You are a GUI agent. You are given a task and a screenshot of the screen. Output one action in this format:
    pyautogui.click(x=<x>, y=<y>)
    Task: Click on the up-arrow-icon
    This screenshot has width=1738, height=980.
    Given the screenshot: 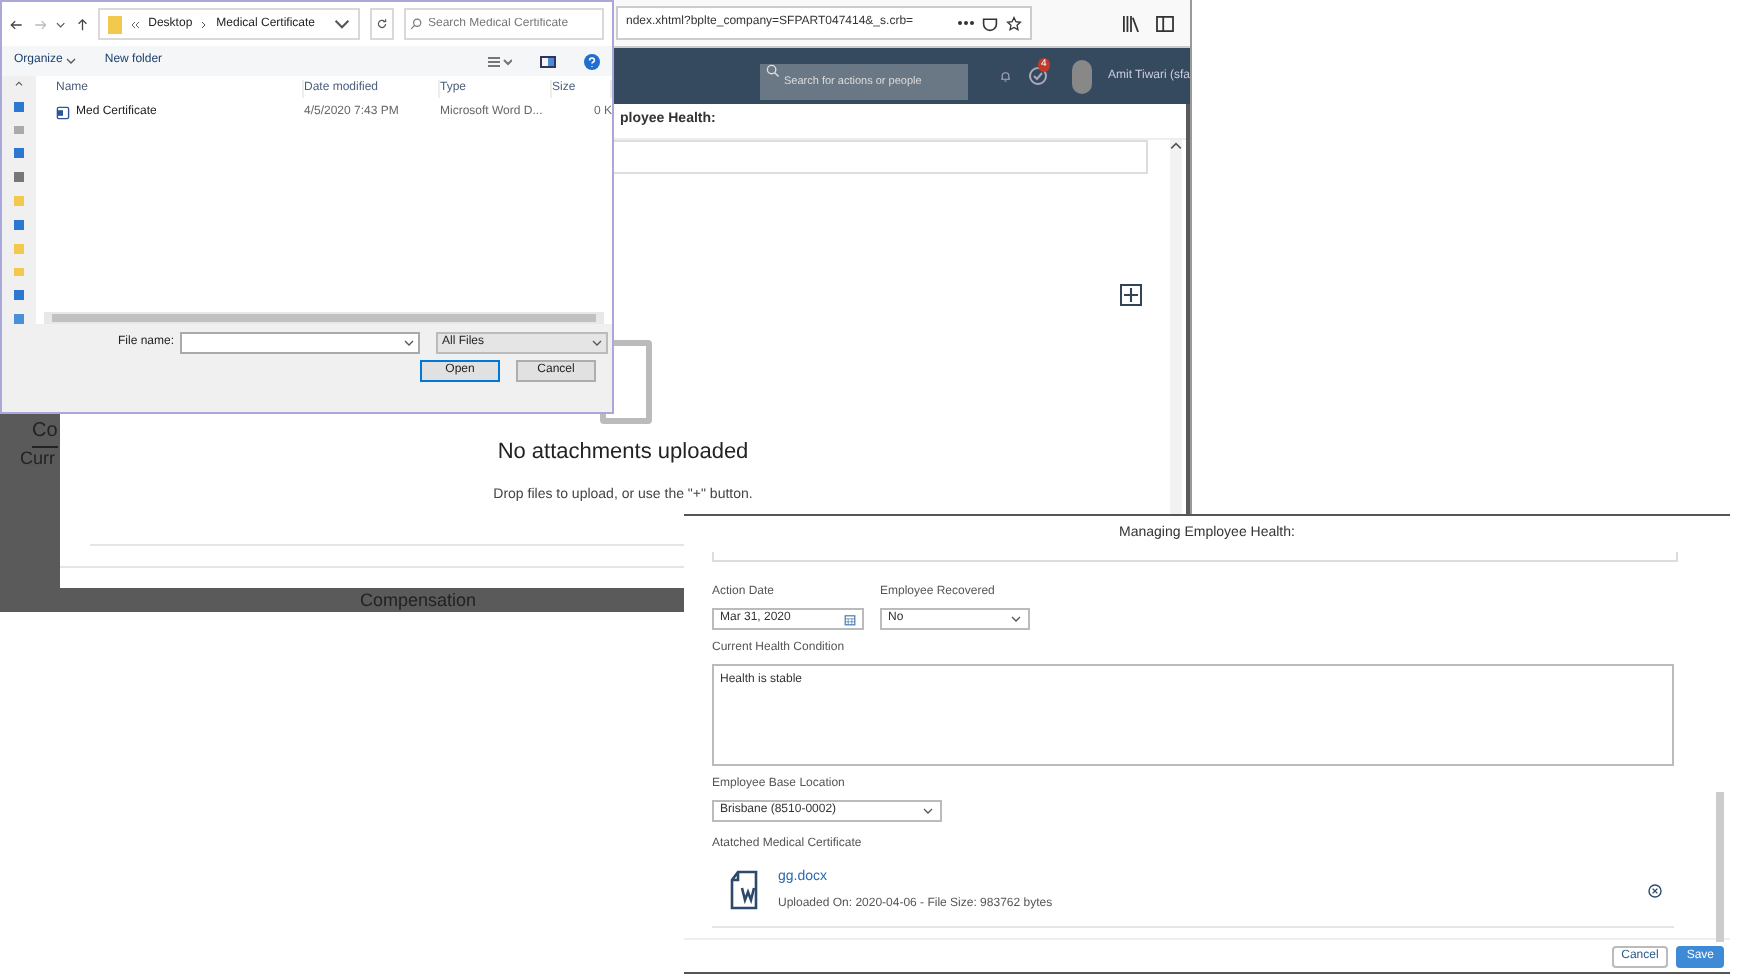 What is the action you would take?
    pyautogui.click(x=82, y=24)
    